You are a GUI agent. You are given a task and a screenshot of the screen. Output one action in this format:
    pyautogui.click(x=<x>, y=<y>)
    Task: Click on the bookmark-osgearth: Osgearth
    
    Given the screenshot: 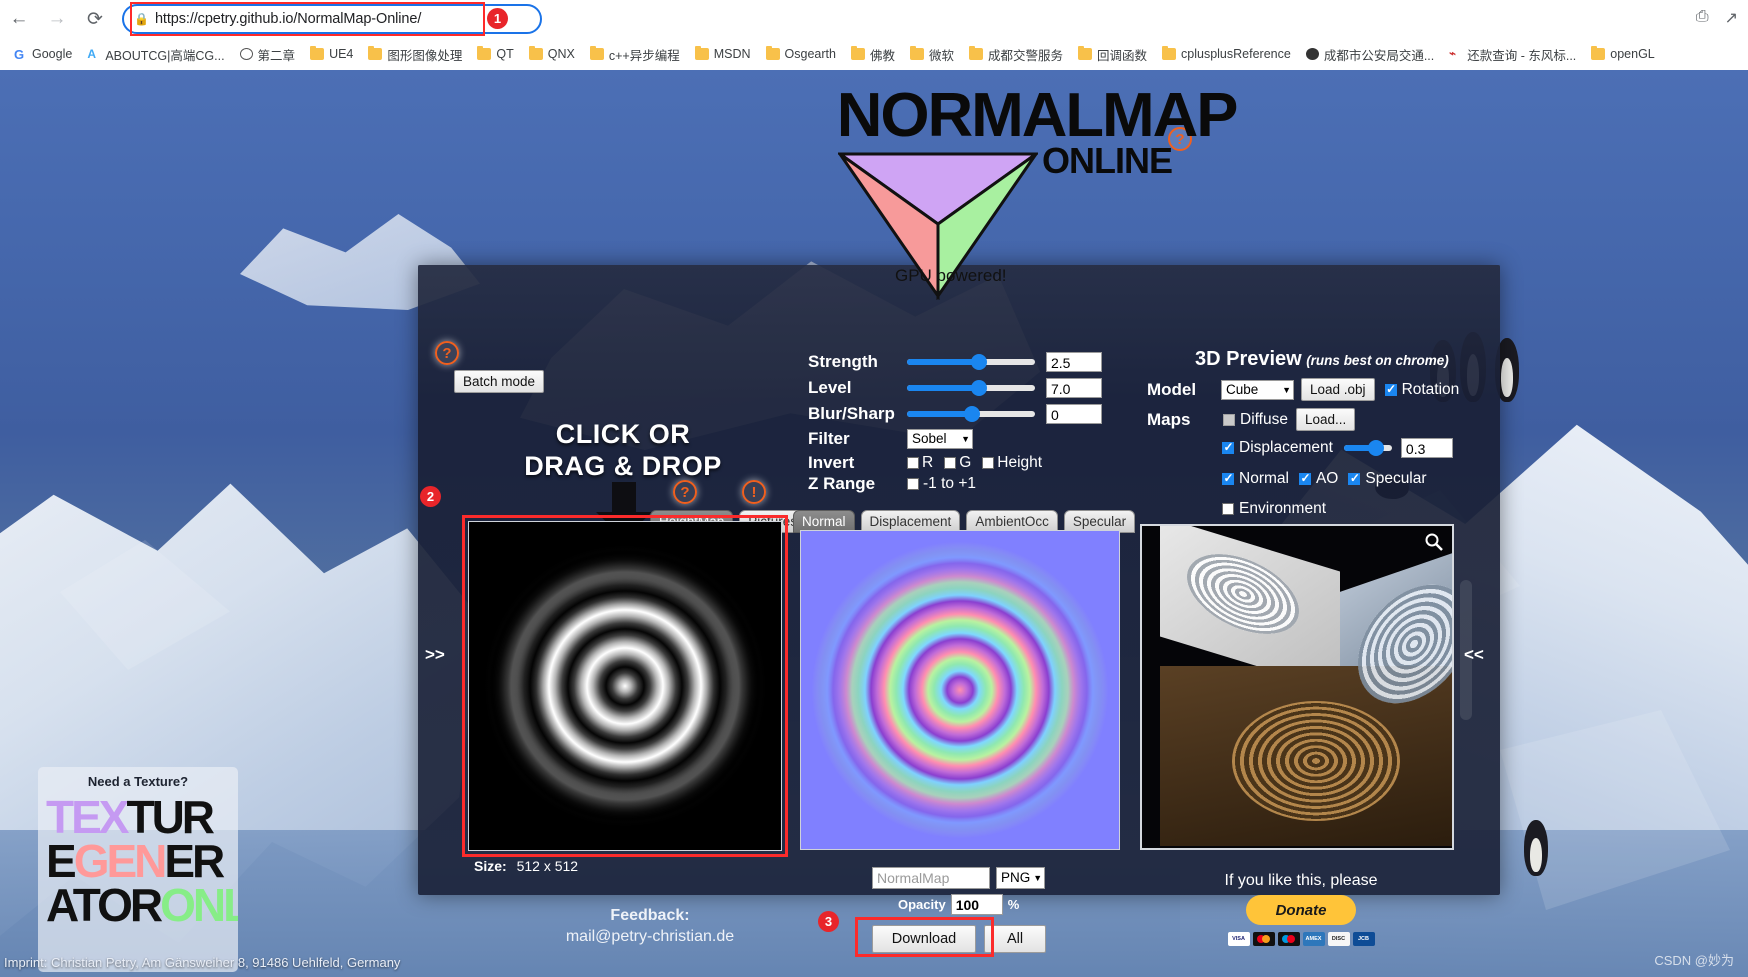 What is the action you would take?
    pyautogui.click(x=801, y=54)
    